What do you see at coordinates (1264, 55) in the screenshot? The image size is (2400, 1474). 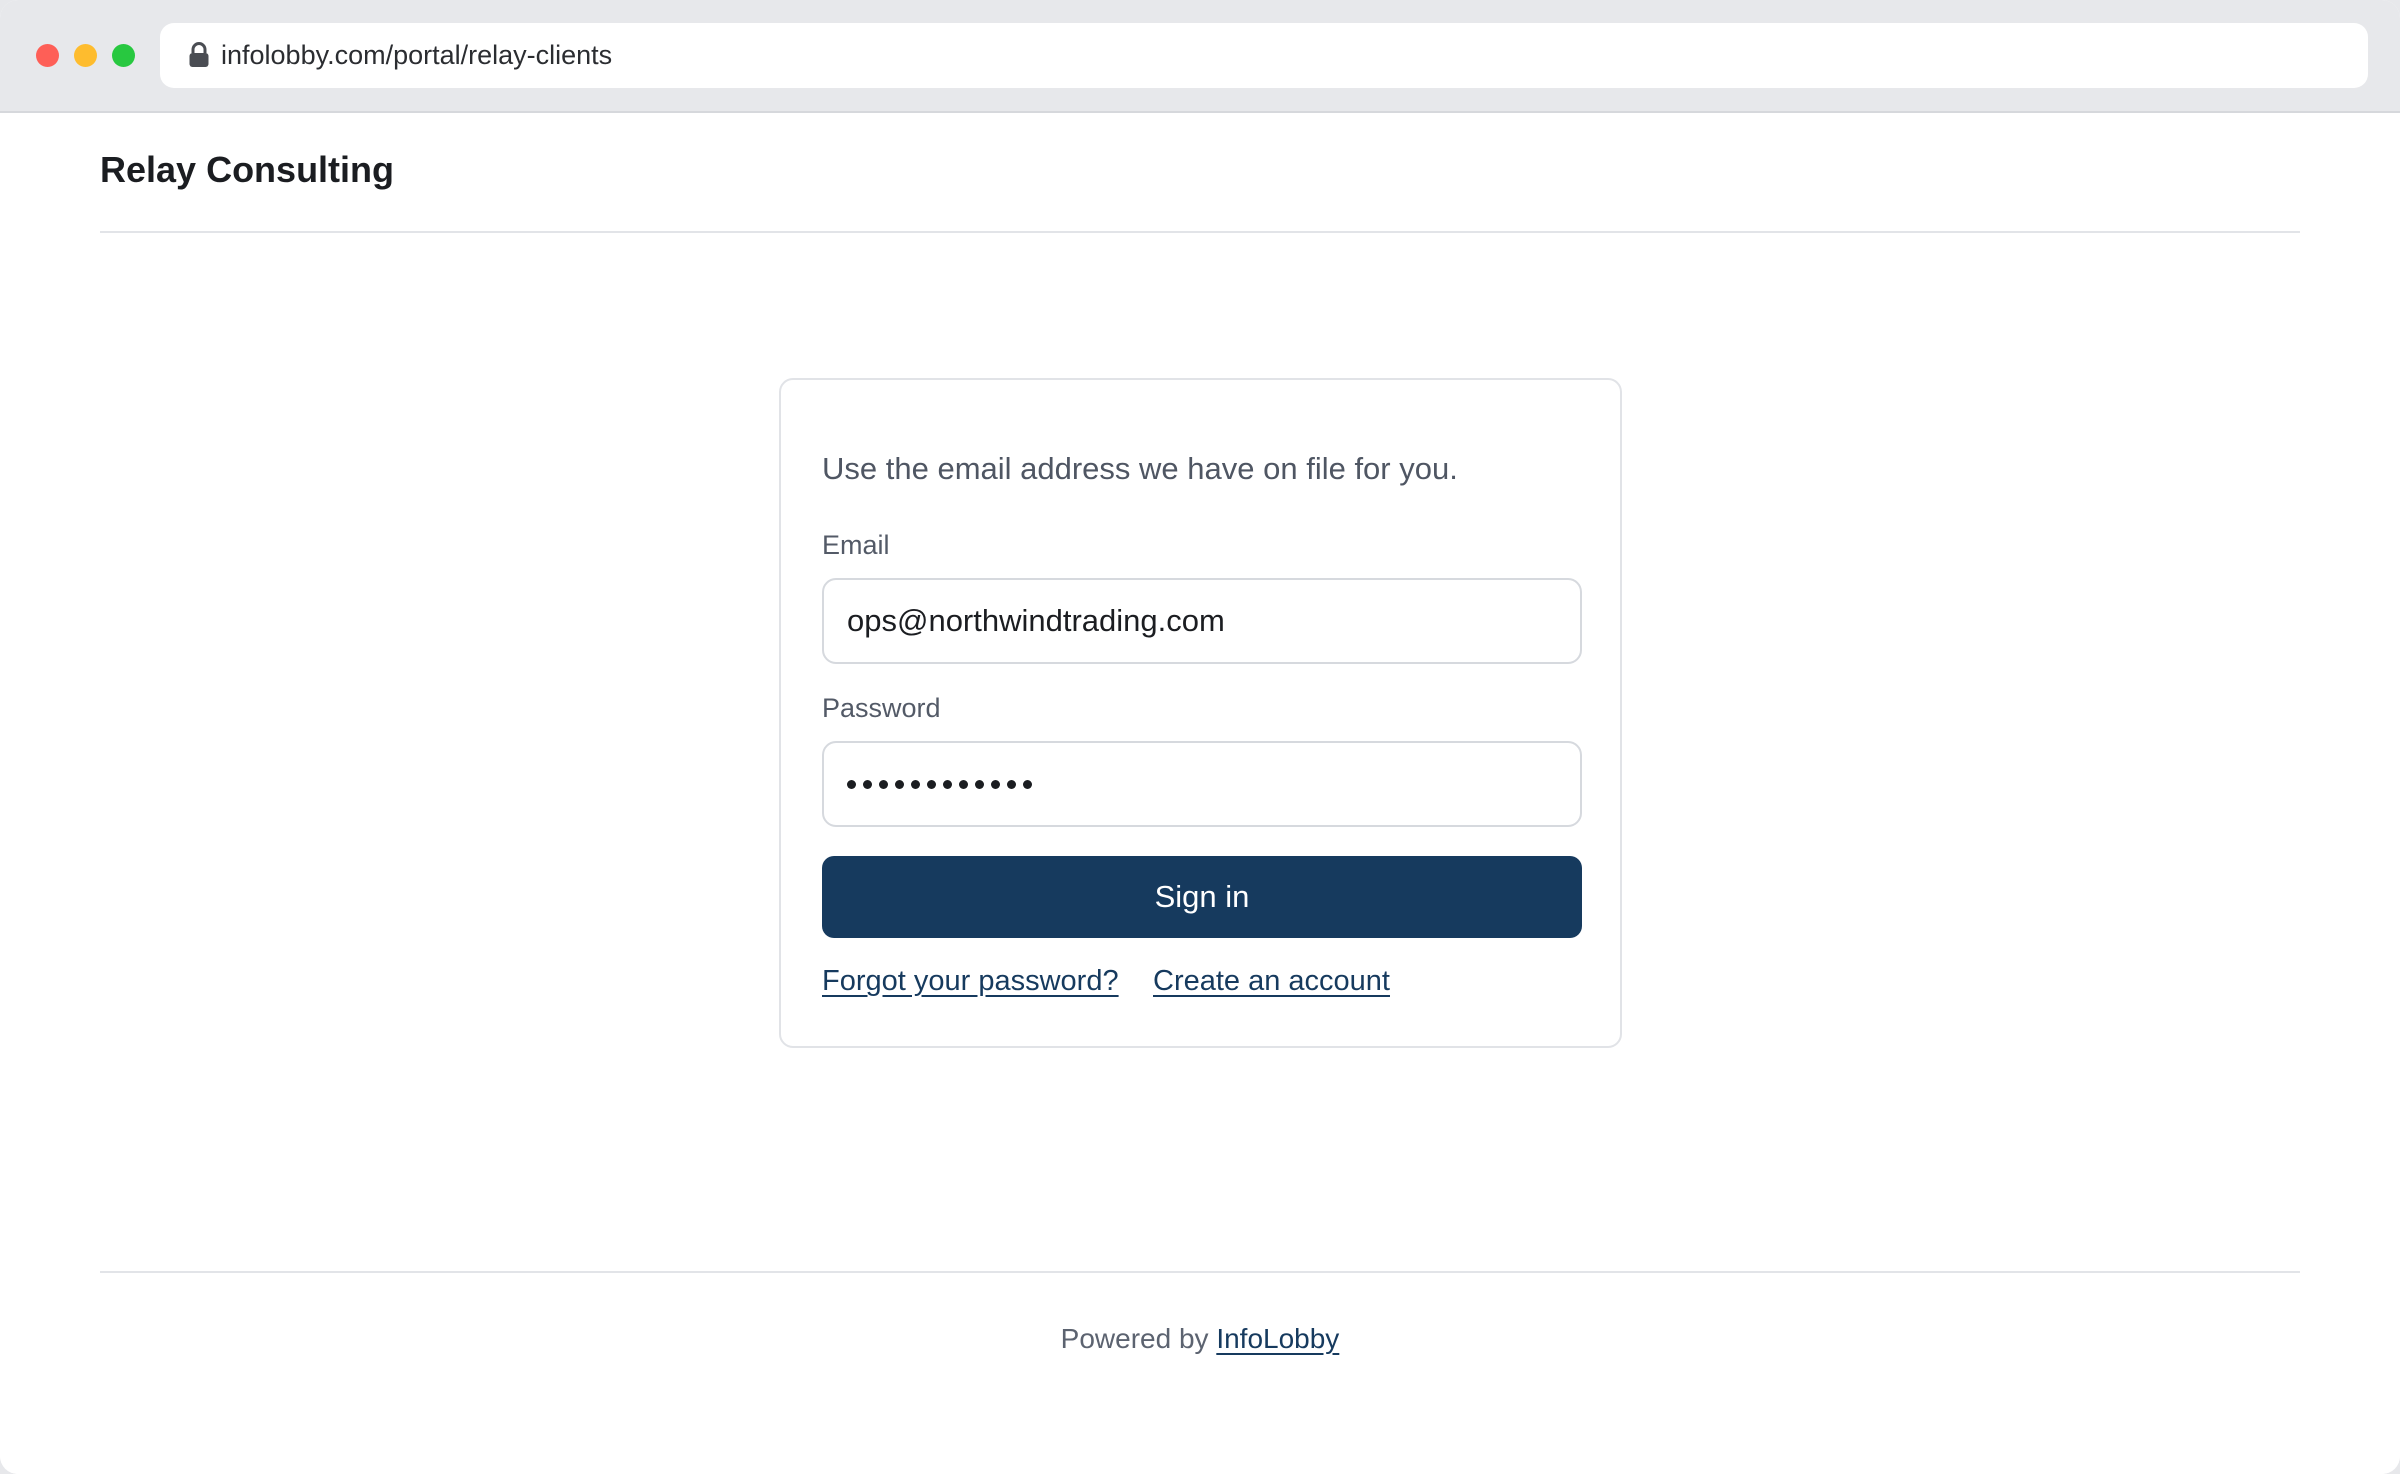 I see `address-bar: infolobby.com/portal/relay-clients` at bounding box center [1264, 55].